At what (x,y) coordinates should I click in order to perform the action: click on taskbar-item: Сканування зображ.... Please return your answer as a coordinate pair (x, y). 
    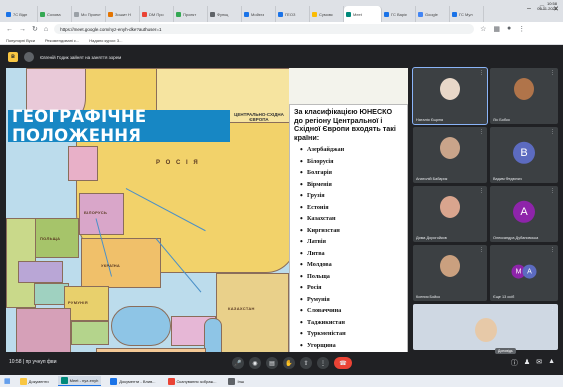
    Looking at the image, I should click on (192, 381).